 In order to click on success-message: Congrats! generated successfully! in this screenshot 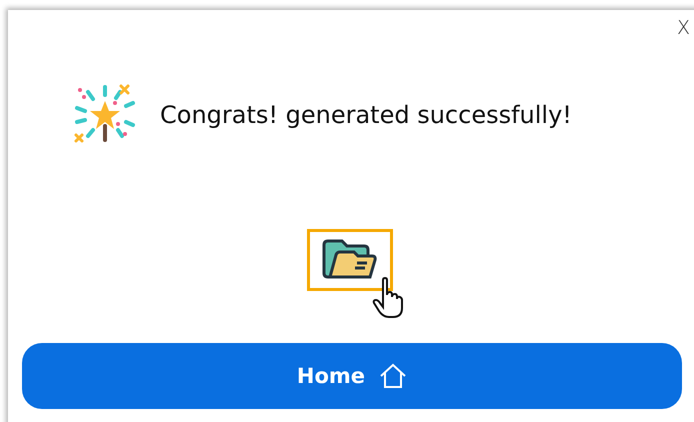, I will do `click(366, 115)`.